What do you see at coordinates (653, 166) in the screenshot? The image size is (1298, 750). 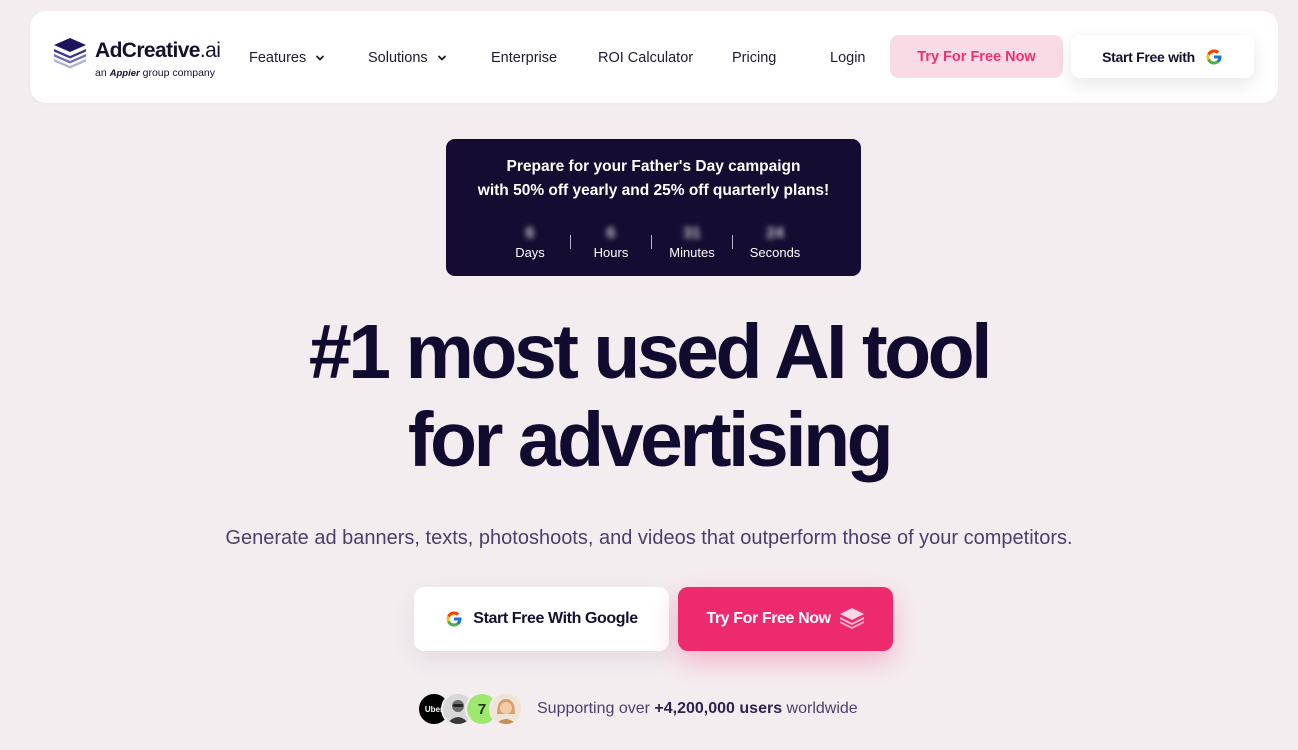 I see `promo-line-1: Prepare for your Father's Day campaign` at bounding box center [653, 166].